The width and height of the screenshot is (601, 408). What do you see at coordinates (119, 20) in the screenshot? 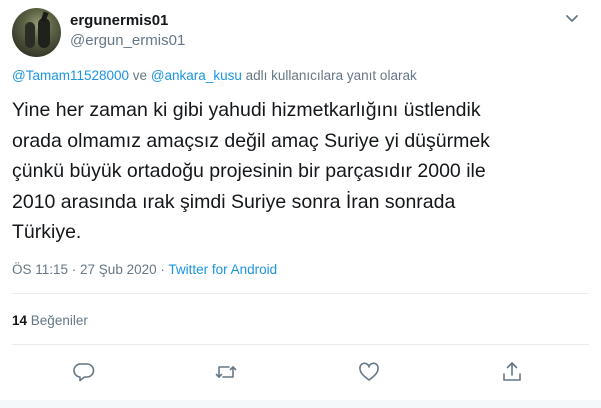
I see `display-name: ergunermis01` at bounding box center [119, 20].